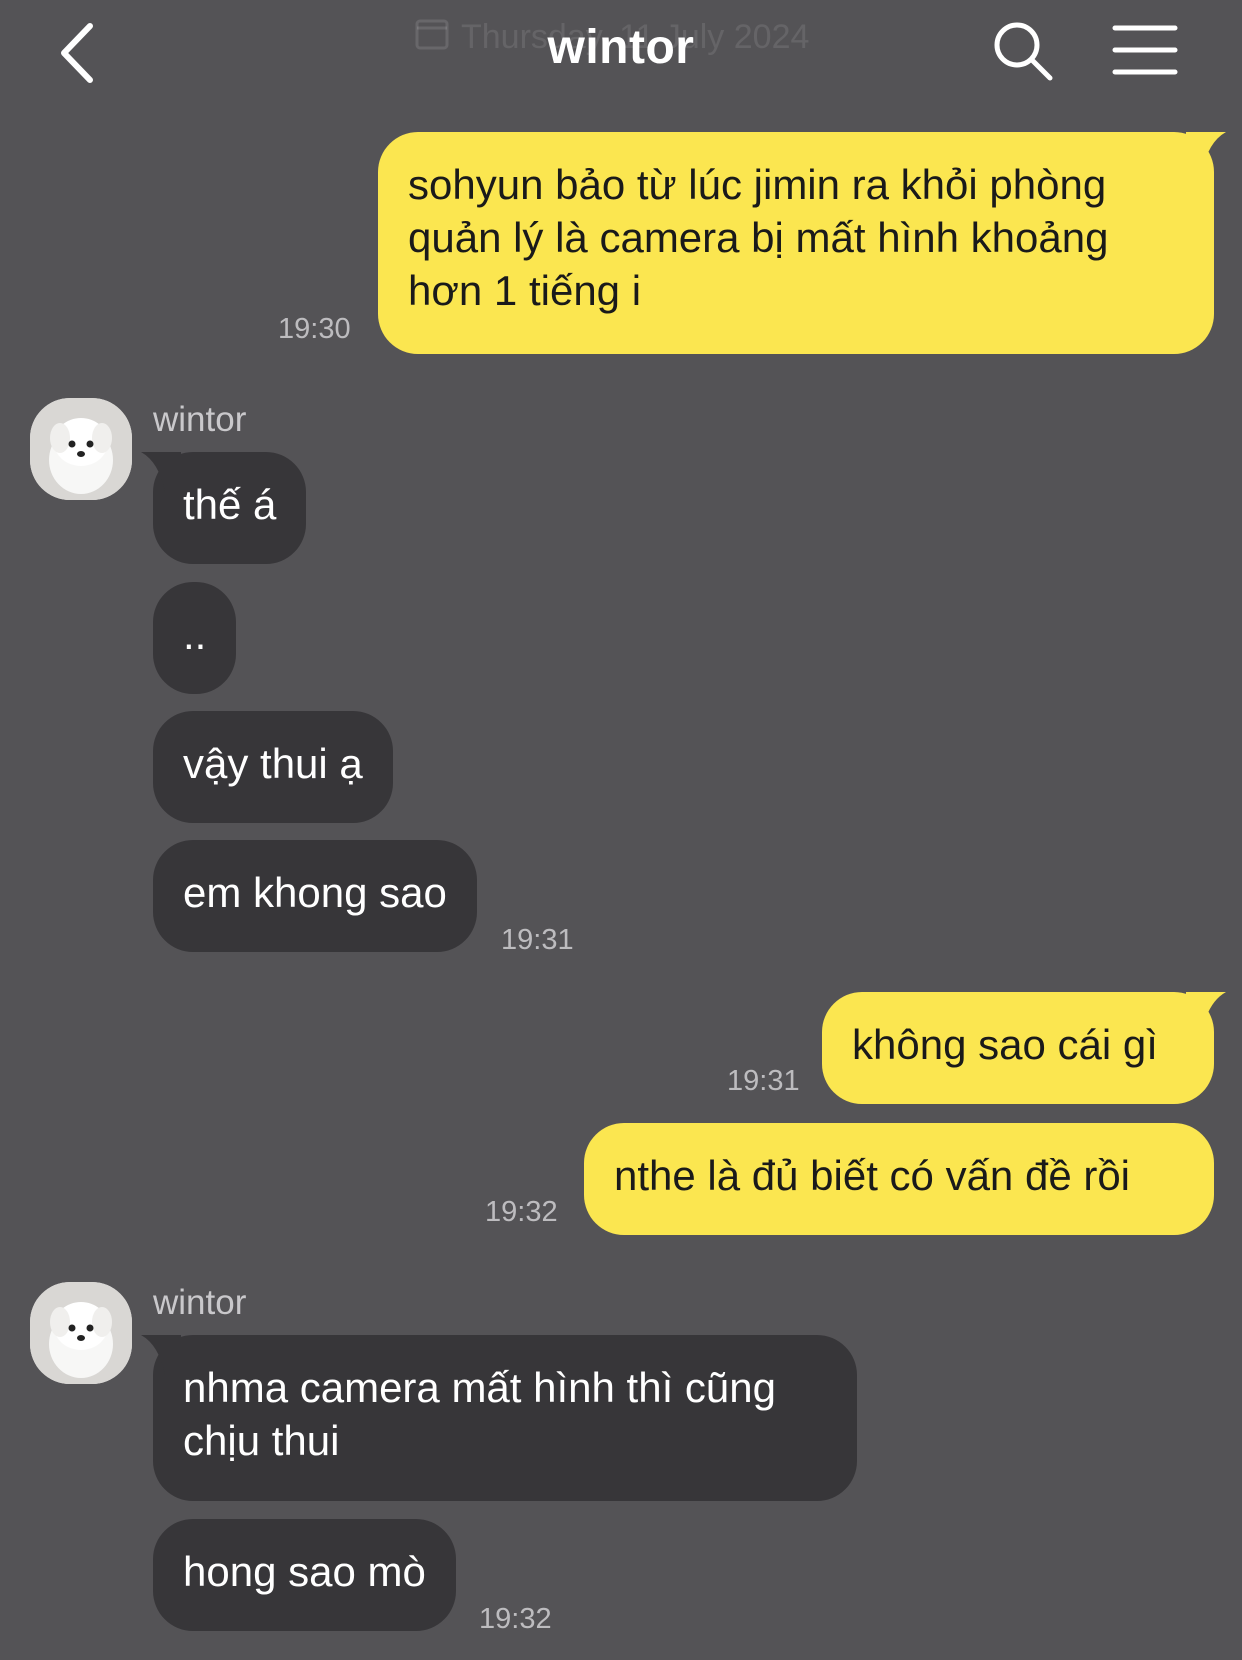 This screenshot has width=1242, height=1660. I want to click on incoming-message-bubble: nhma camera mất hình thì cũng chịu thui, so click(499, 1418).